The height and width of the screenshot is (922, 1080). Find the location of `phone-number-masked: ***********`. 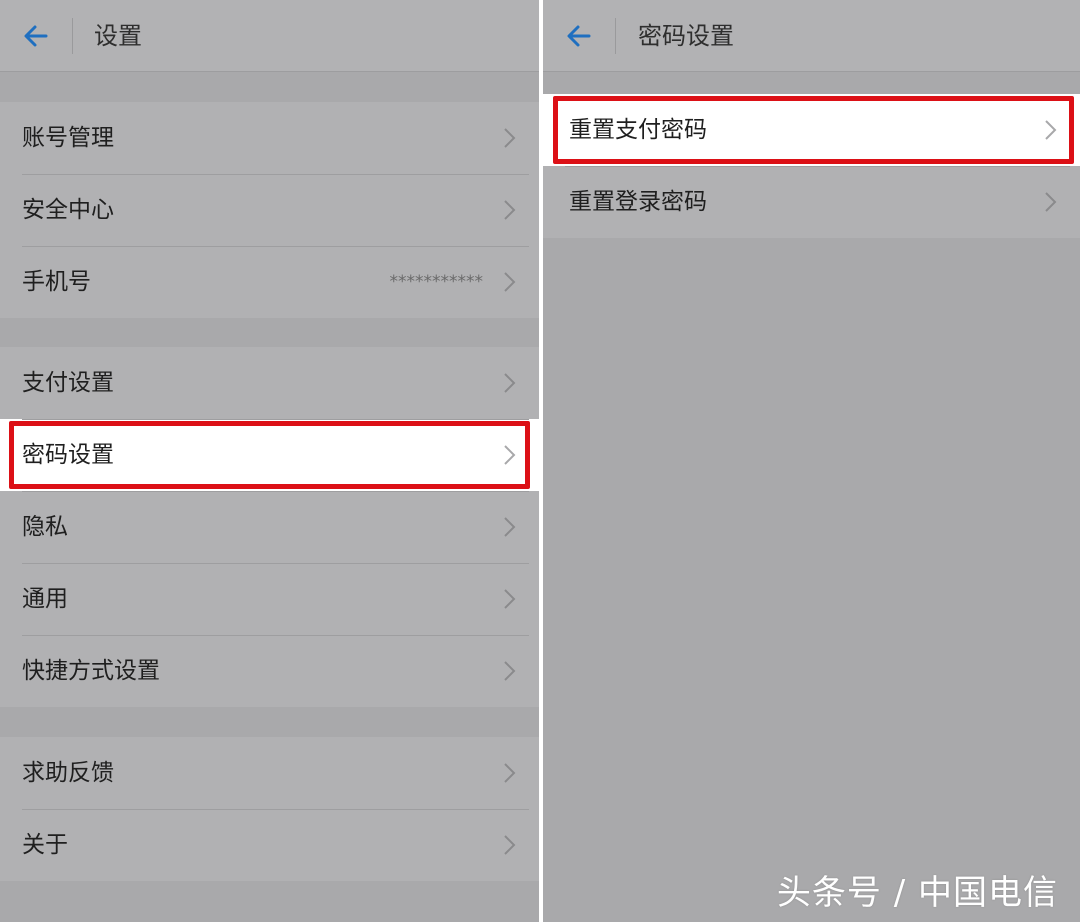

phone-number-masked: *********** is located at coordinates (436, 282).